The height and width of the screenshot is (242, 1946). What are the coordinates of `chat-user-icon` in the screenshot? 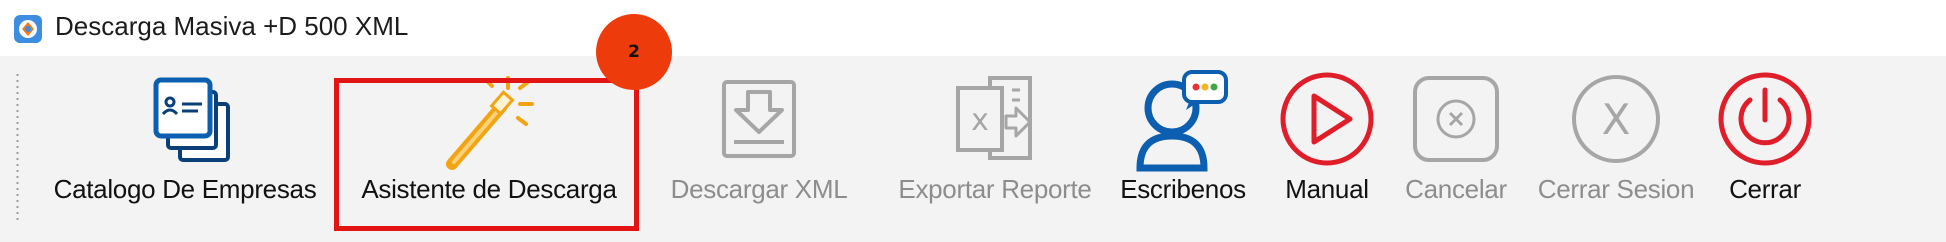 It's located at (1182, 121).